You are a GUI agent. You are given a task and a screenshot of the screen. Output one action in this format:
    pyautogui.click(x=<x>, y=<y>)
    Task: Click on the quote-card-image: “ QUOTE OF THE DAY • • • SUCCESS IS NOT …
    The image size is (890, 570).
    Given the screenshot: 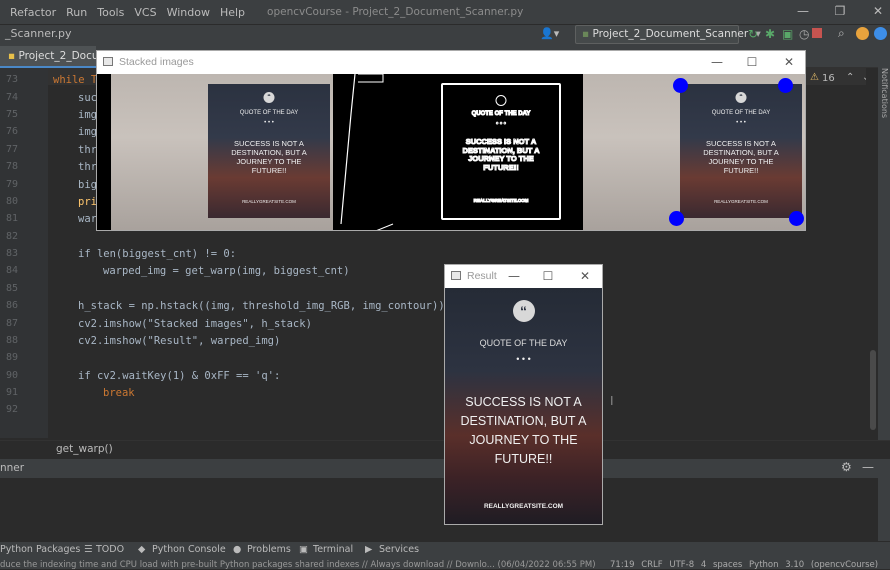 What is the action you would take?
    pyautogui.click(x=741, y=151)
    